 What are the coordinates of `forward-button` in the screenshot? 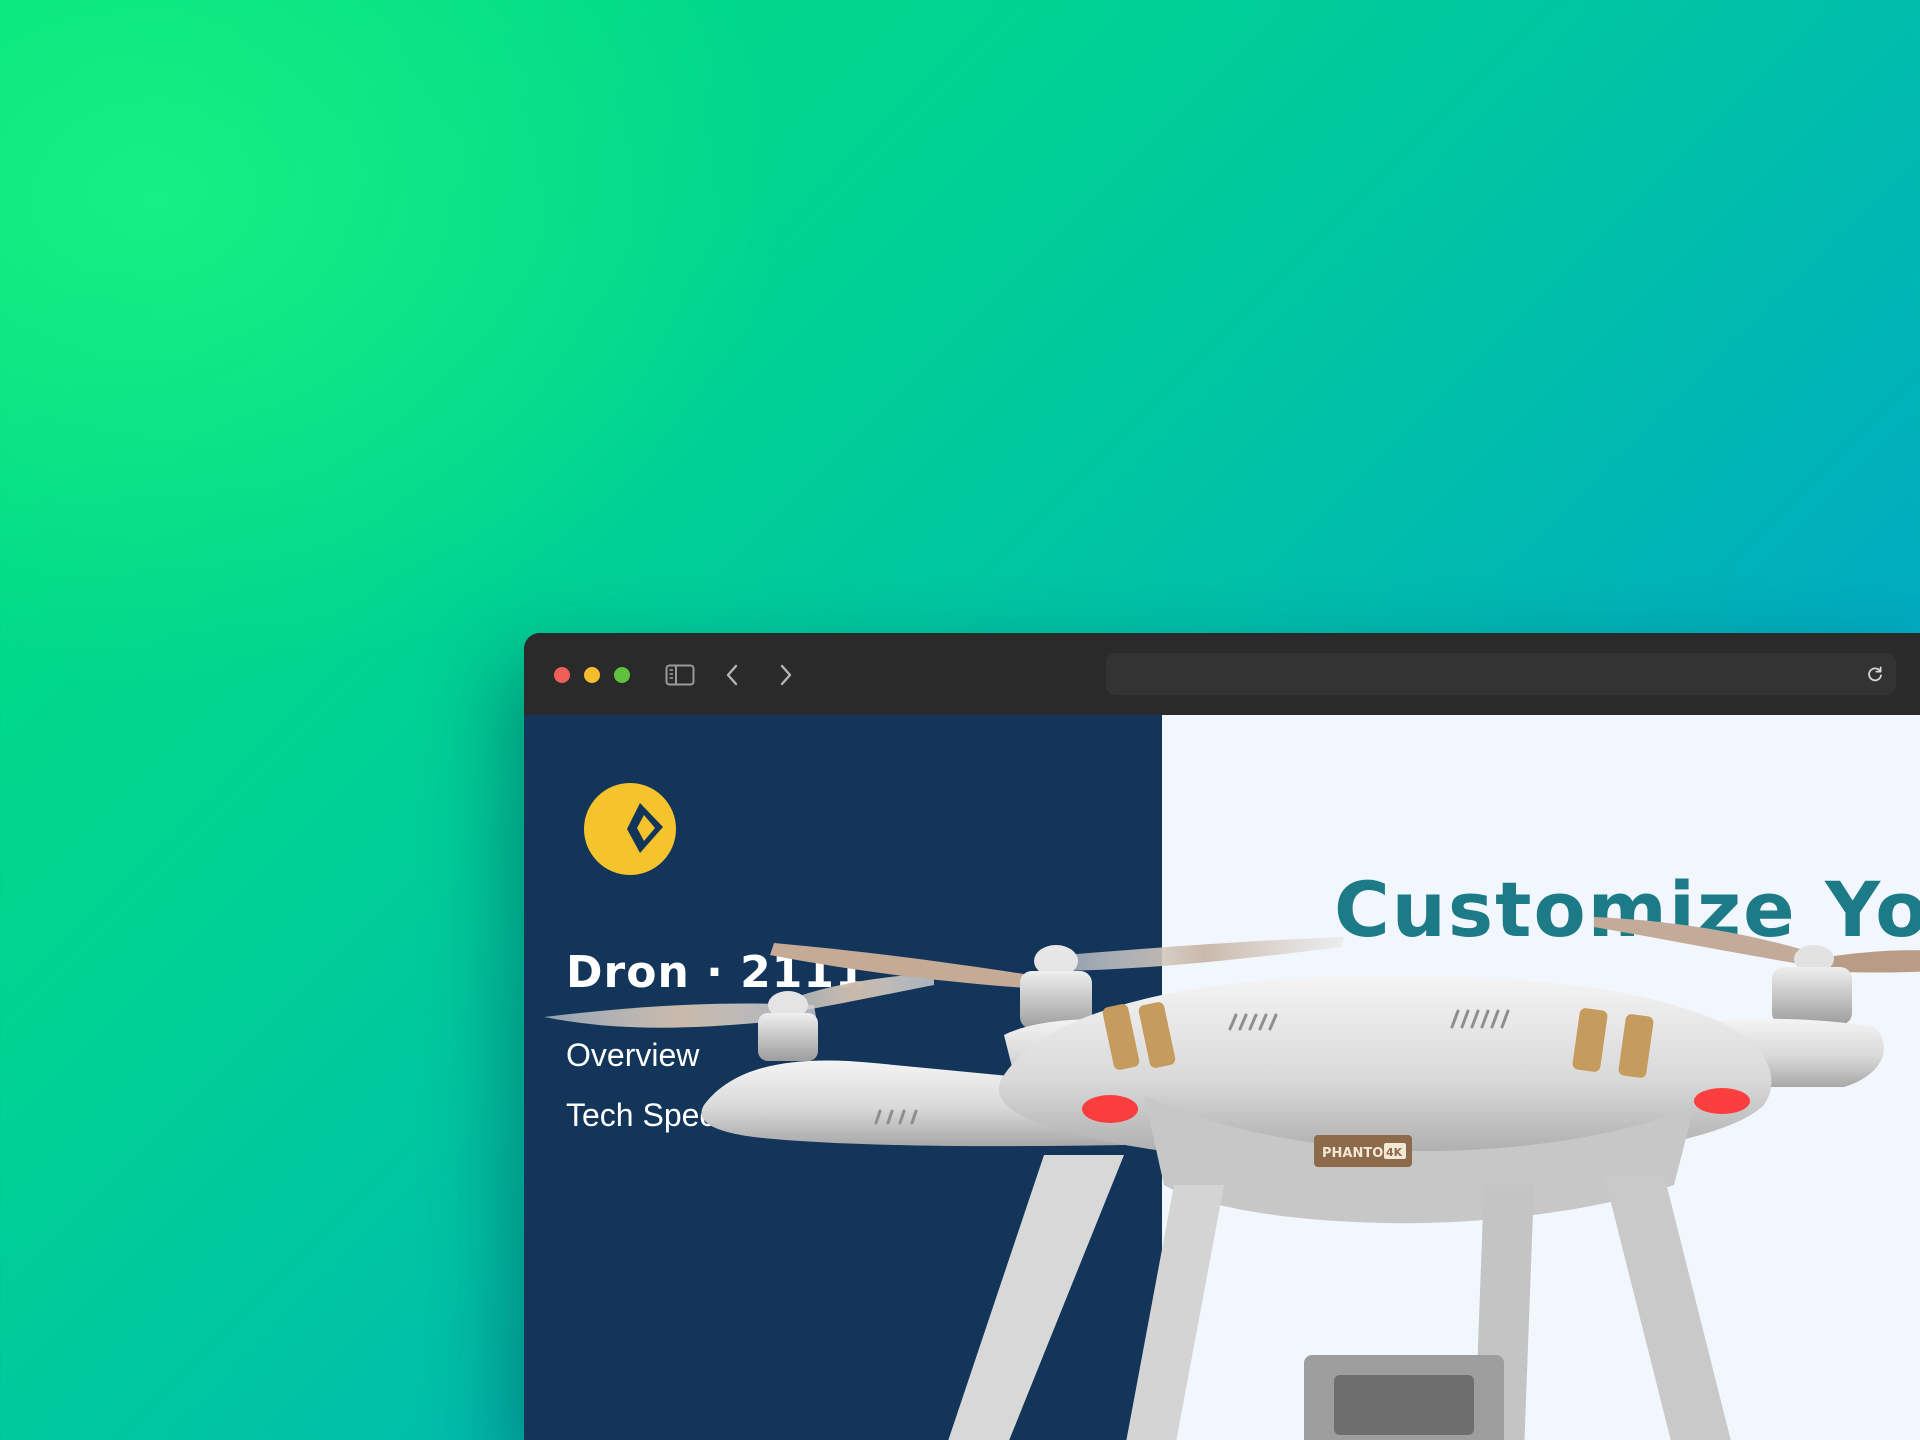 It's located at (786, 675).